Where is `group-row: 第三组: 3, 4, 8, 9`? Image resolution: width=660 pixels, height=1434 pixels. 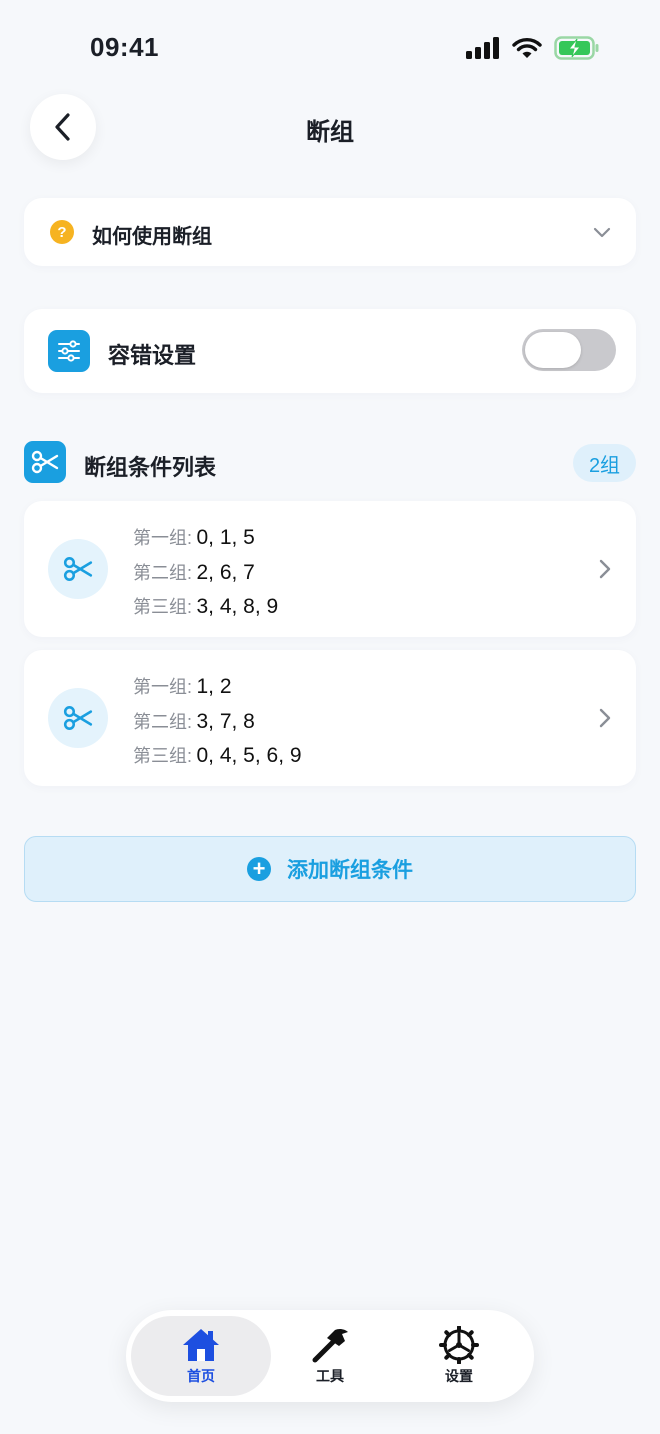 group-row: 第三组: 3, 4, 8, 9 is located at coordinates (205, 607).